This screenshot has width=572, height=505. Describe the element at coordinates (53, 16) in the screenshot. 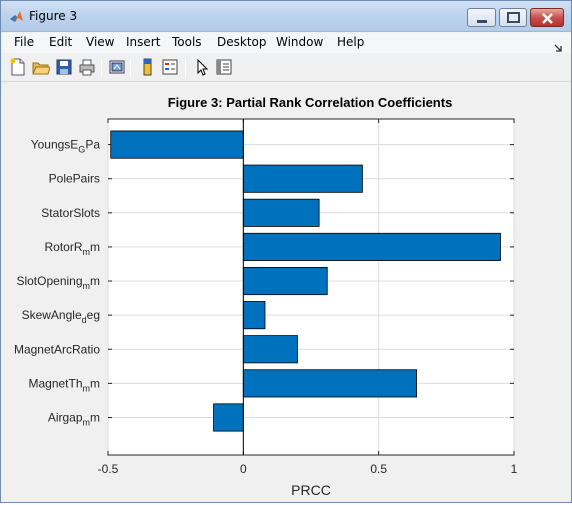

I see `window-title: Figure 3` at that location.